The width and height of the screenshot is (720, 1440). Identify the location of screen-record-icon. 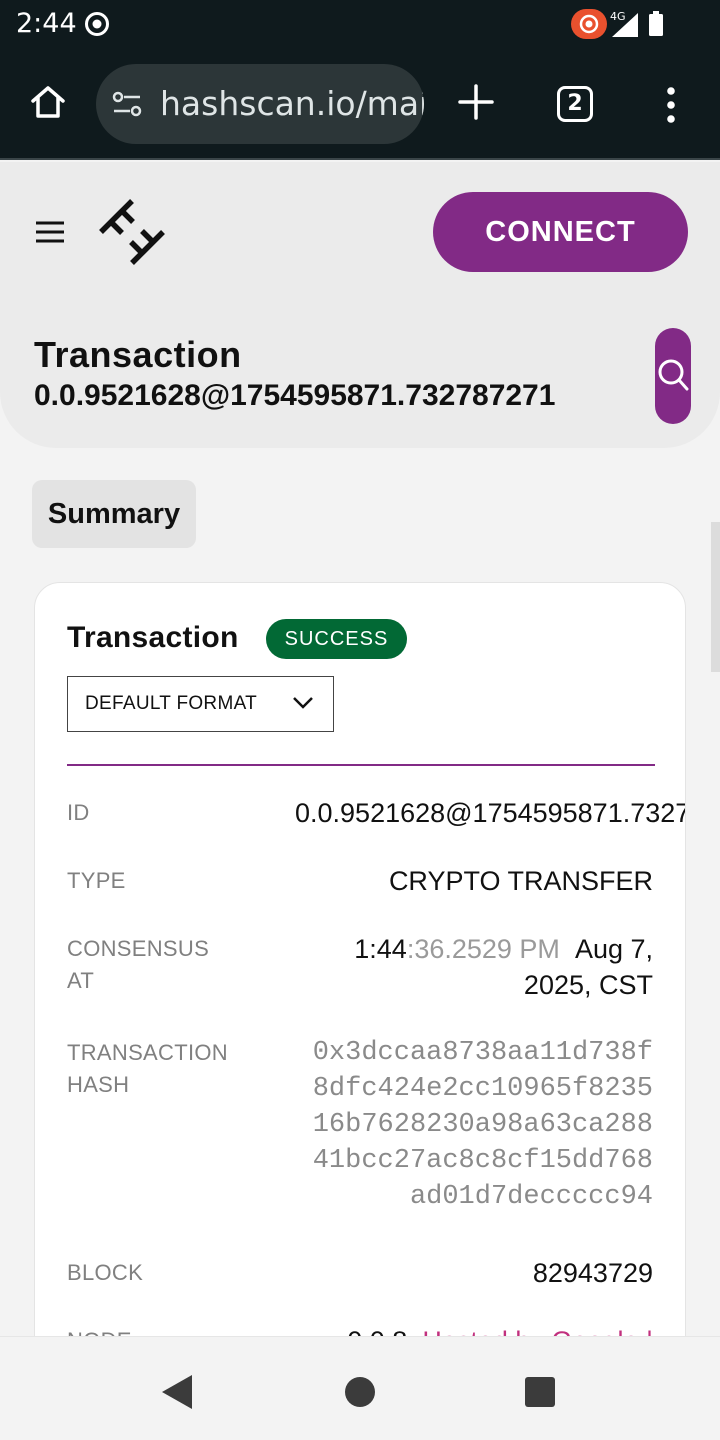
(97, 24).